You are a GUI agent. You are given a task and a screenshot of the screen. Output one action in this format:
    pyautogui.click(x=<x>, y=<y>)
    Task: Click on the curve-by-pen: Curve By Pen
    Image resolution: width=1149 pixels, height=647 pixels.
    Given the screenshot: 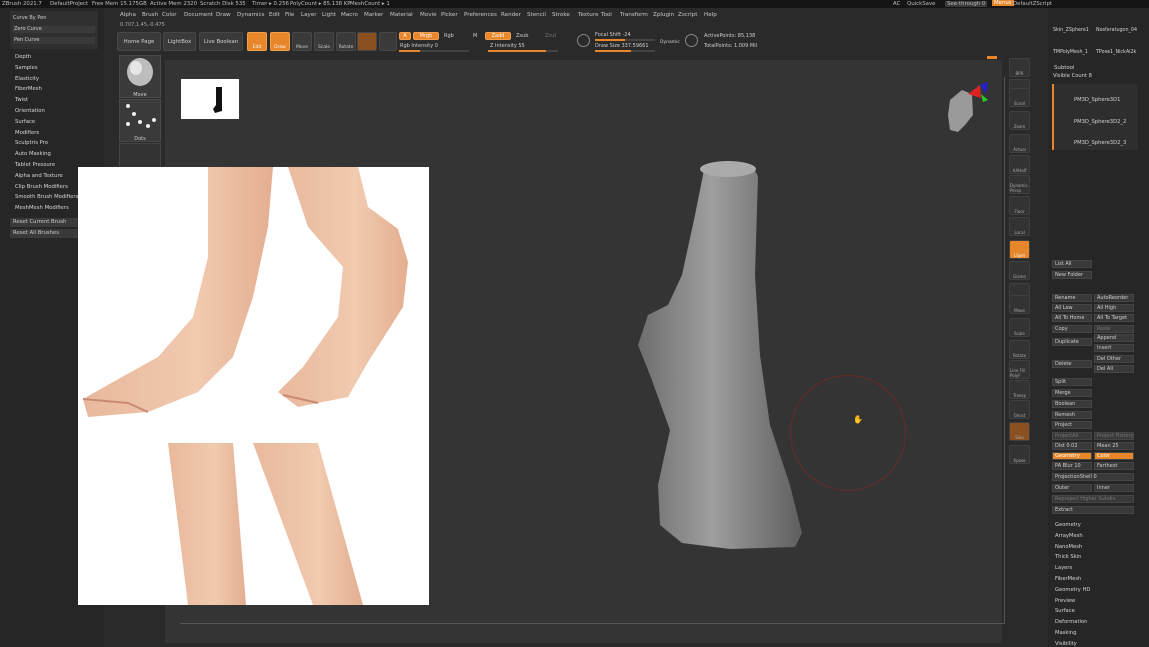 What is the action you would take?
    pyautogui.click(x=29, y=18)
    